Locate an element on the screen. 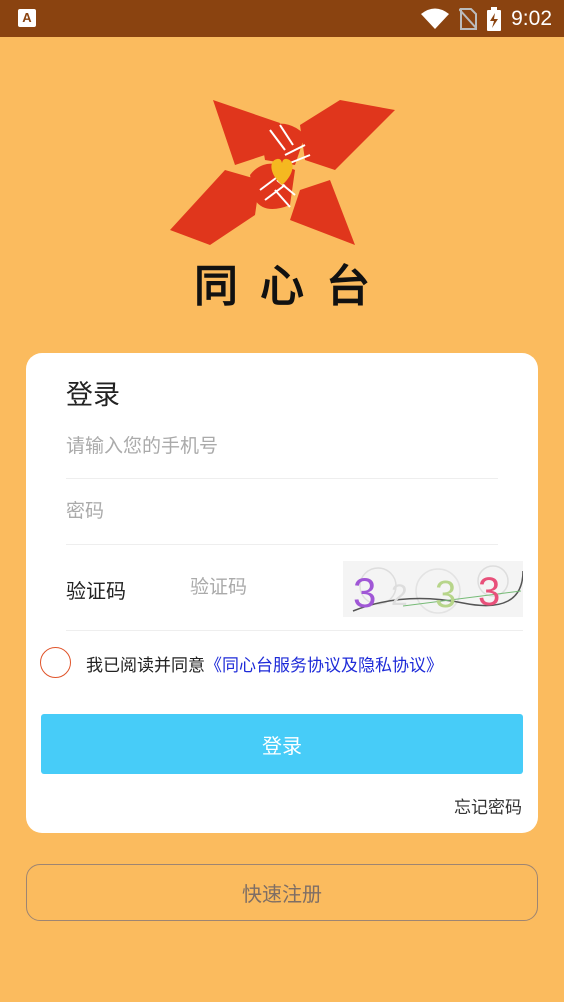 Image resolution: width=564 pixels, height=1002 pixels. login-title: 登录 is located at coordinates (93, 395).